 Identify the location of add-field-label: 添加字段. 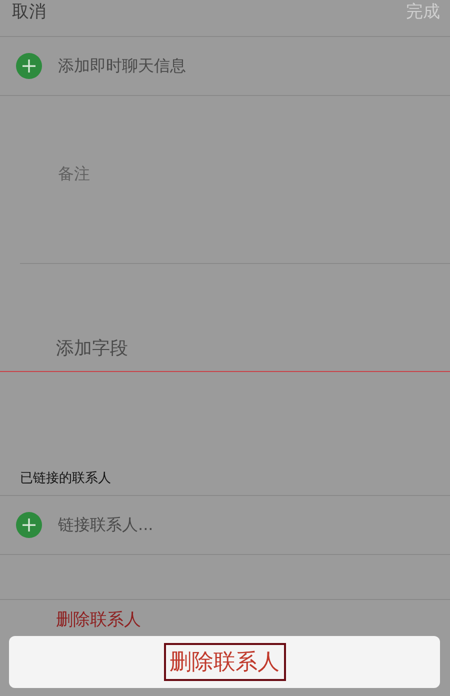
(92, 348).